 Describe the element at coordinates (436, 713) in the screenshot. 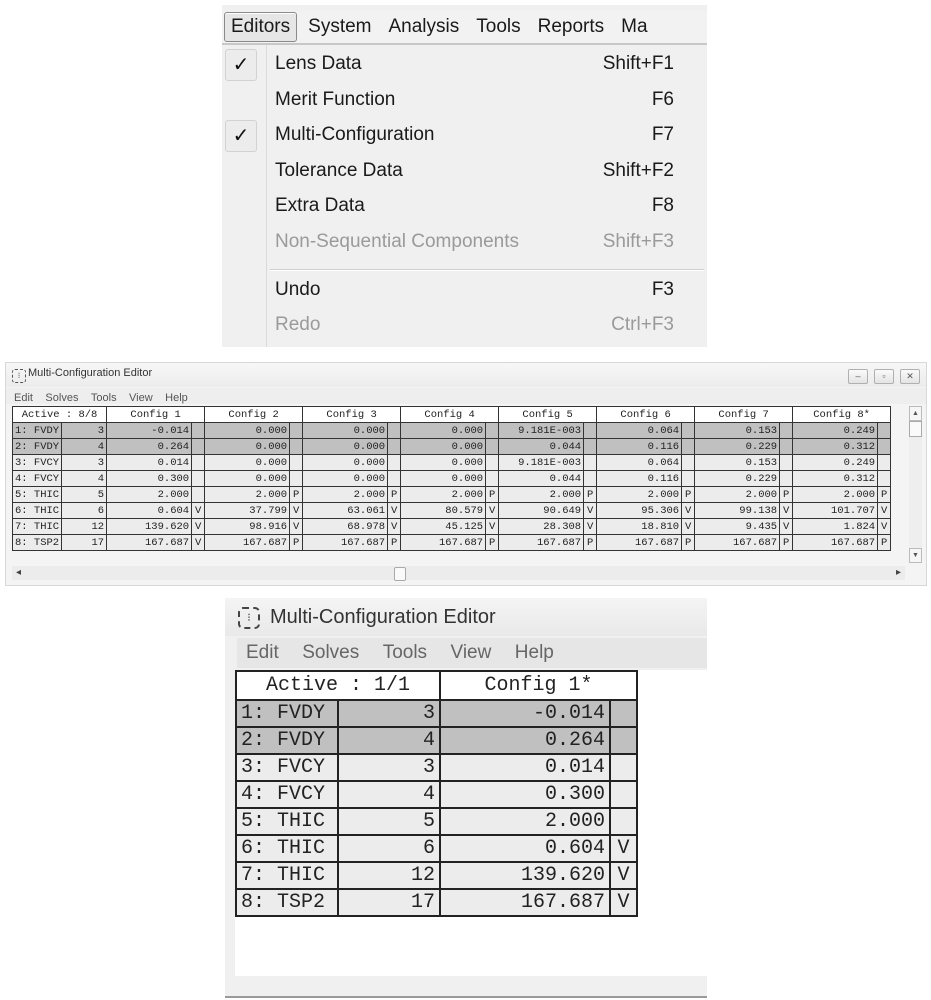

I see `table-row: 1: FVDY 3 -0.014` at that location.